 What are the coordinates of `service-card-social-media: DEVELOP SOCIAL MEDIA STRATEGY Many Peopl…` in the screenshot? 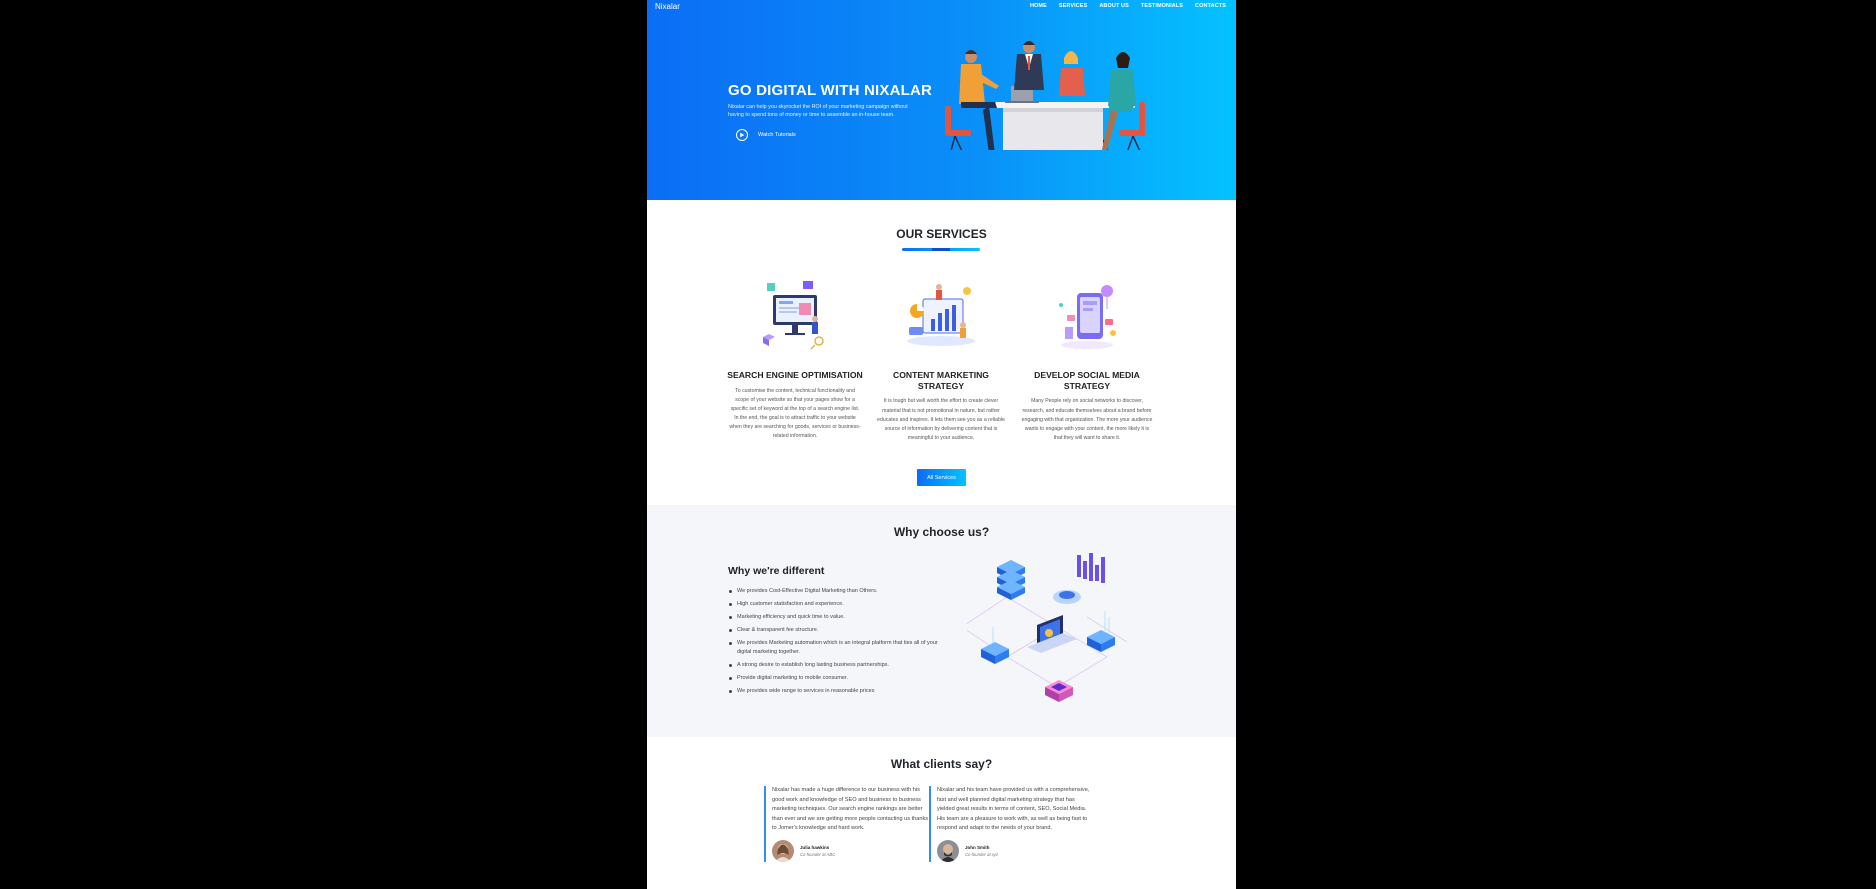 It's located at (1087, 359).